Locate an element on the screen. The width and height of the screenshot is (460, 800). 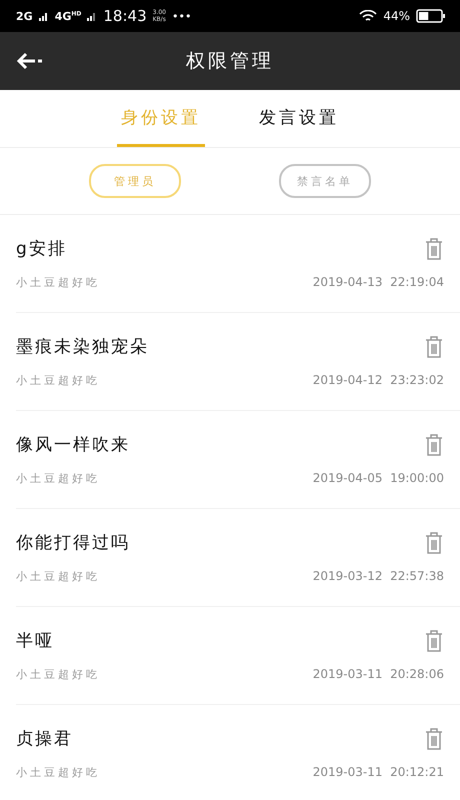
clock: 18:43 is located at coordinates (125, 16).